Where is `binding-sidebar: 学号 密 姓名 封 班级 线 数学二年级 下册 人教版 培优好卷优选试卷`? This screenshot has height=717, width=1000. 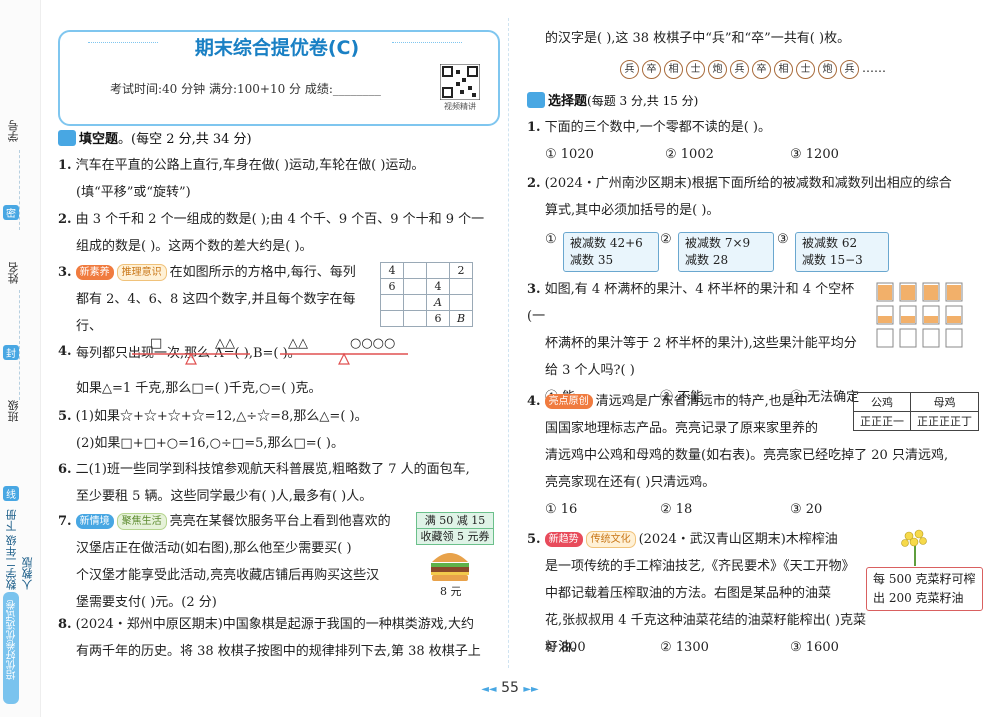
binding-sidebar: 学号 密 姓名 封 班级 线 数学二年级 下册 人教版 培优好卷优选试卷 is located at coordinates (20, 358).